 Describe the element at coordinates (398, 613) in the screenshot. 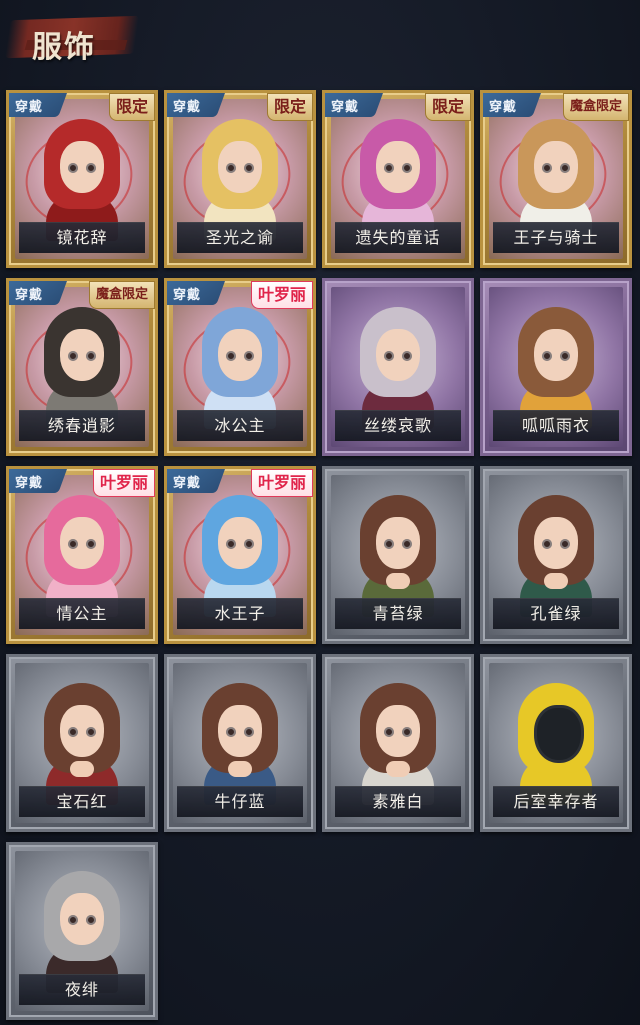

I see `costume-name: 青苔绿` at that location.